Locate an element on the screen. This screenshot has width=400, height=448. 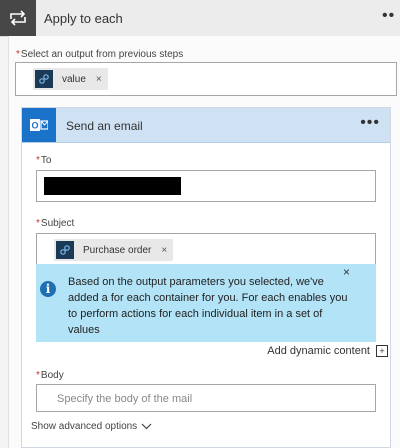
show-advanced-options-label: Show advanced options is located at coordinates (84, 426).